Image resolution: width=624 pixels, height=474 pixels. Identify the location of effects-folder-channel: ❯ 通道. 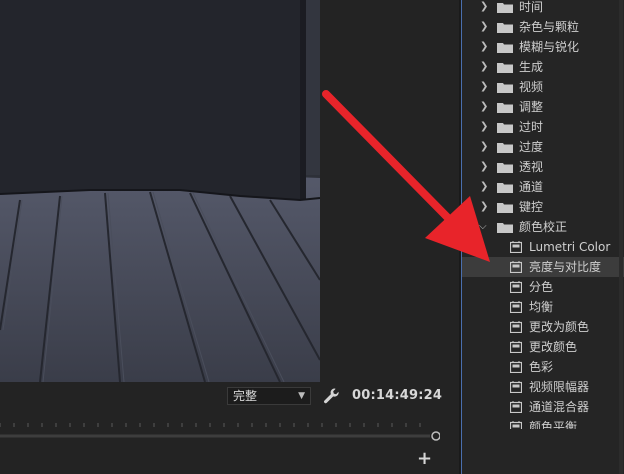
(543, 187).